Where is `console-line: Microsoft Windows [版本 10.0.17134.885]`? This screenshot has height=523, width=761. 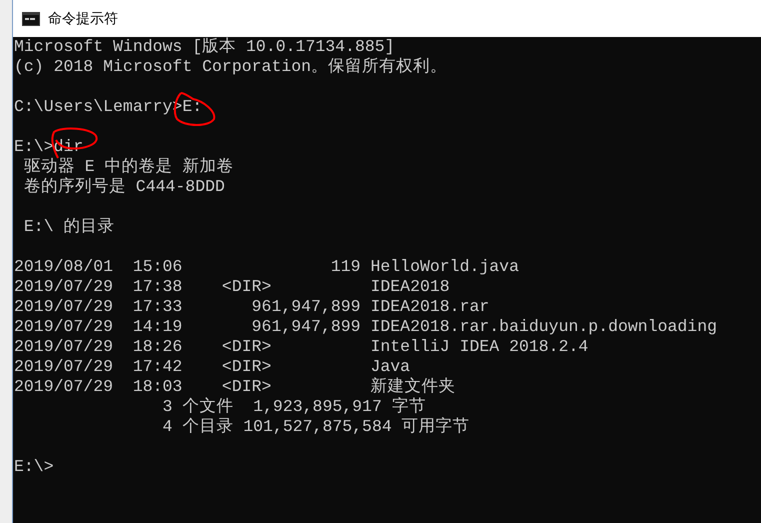
console-line: Microsoft Windows [版本 10.0.17134.885] is located at coordinates (204, 47).